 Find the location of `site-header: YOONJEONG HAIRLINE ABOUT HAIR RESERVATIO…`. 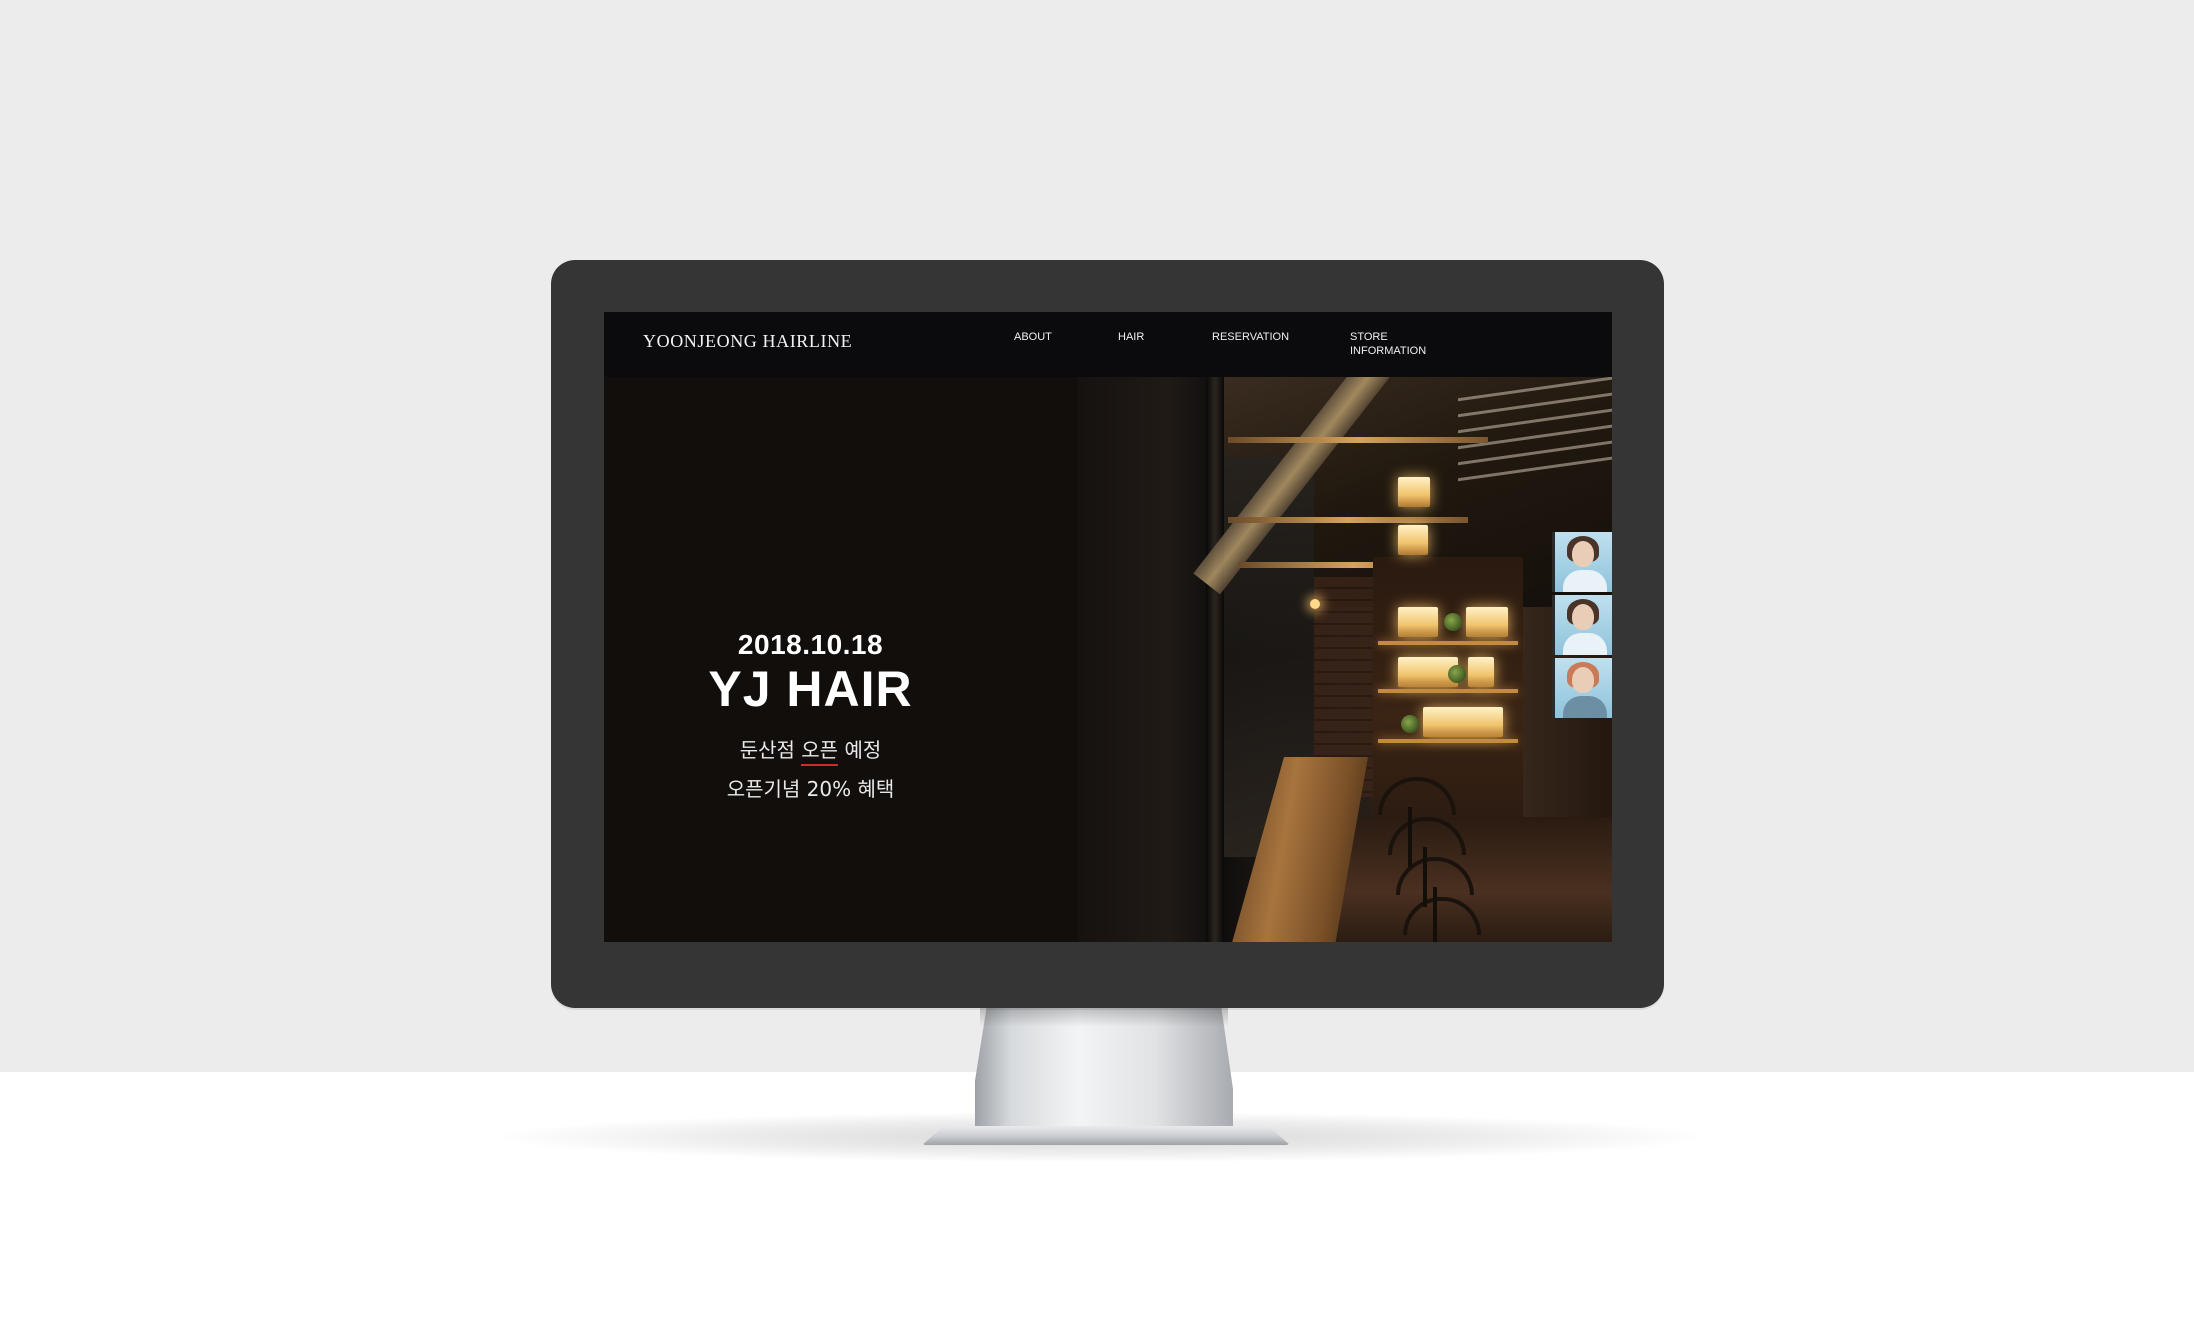

site-header: YOONJEONG HAIRLINE ABOUT HAIR RESERVATIO… is located at coordinates (1108, 344).